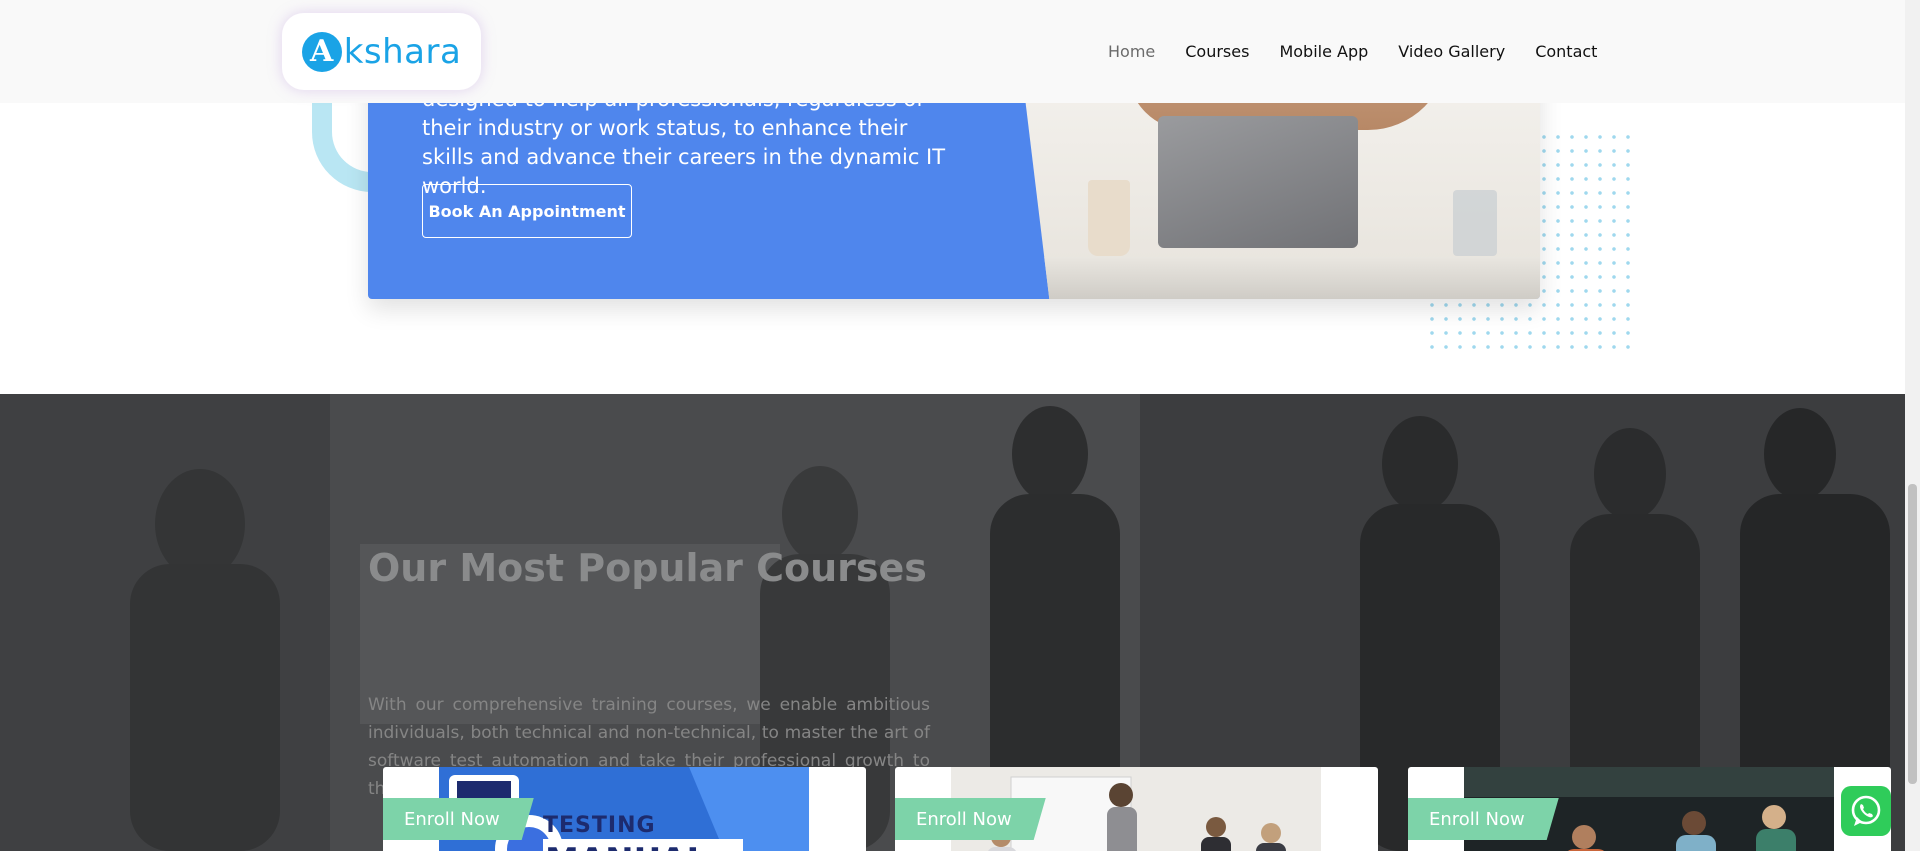 Image resolution: width=1920 pixels, height=851 pixels. I want to click on site-logo: A kshara, so click(381, 51).